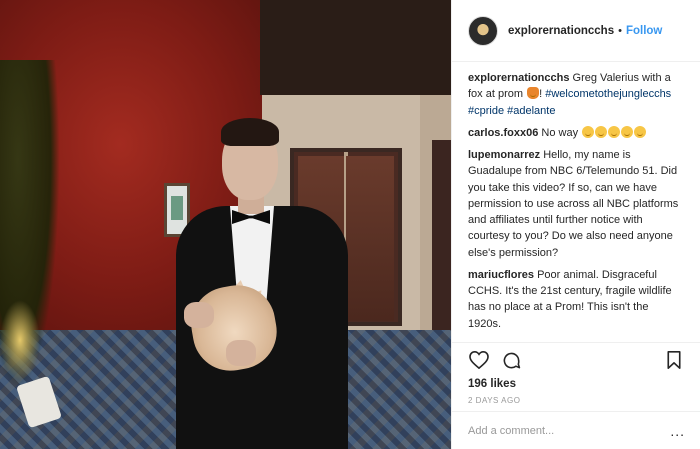 This screenshot has width=700, height=449. I want to click on post-header: explorernationcchs • Follow, so click(576, 31).